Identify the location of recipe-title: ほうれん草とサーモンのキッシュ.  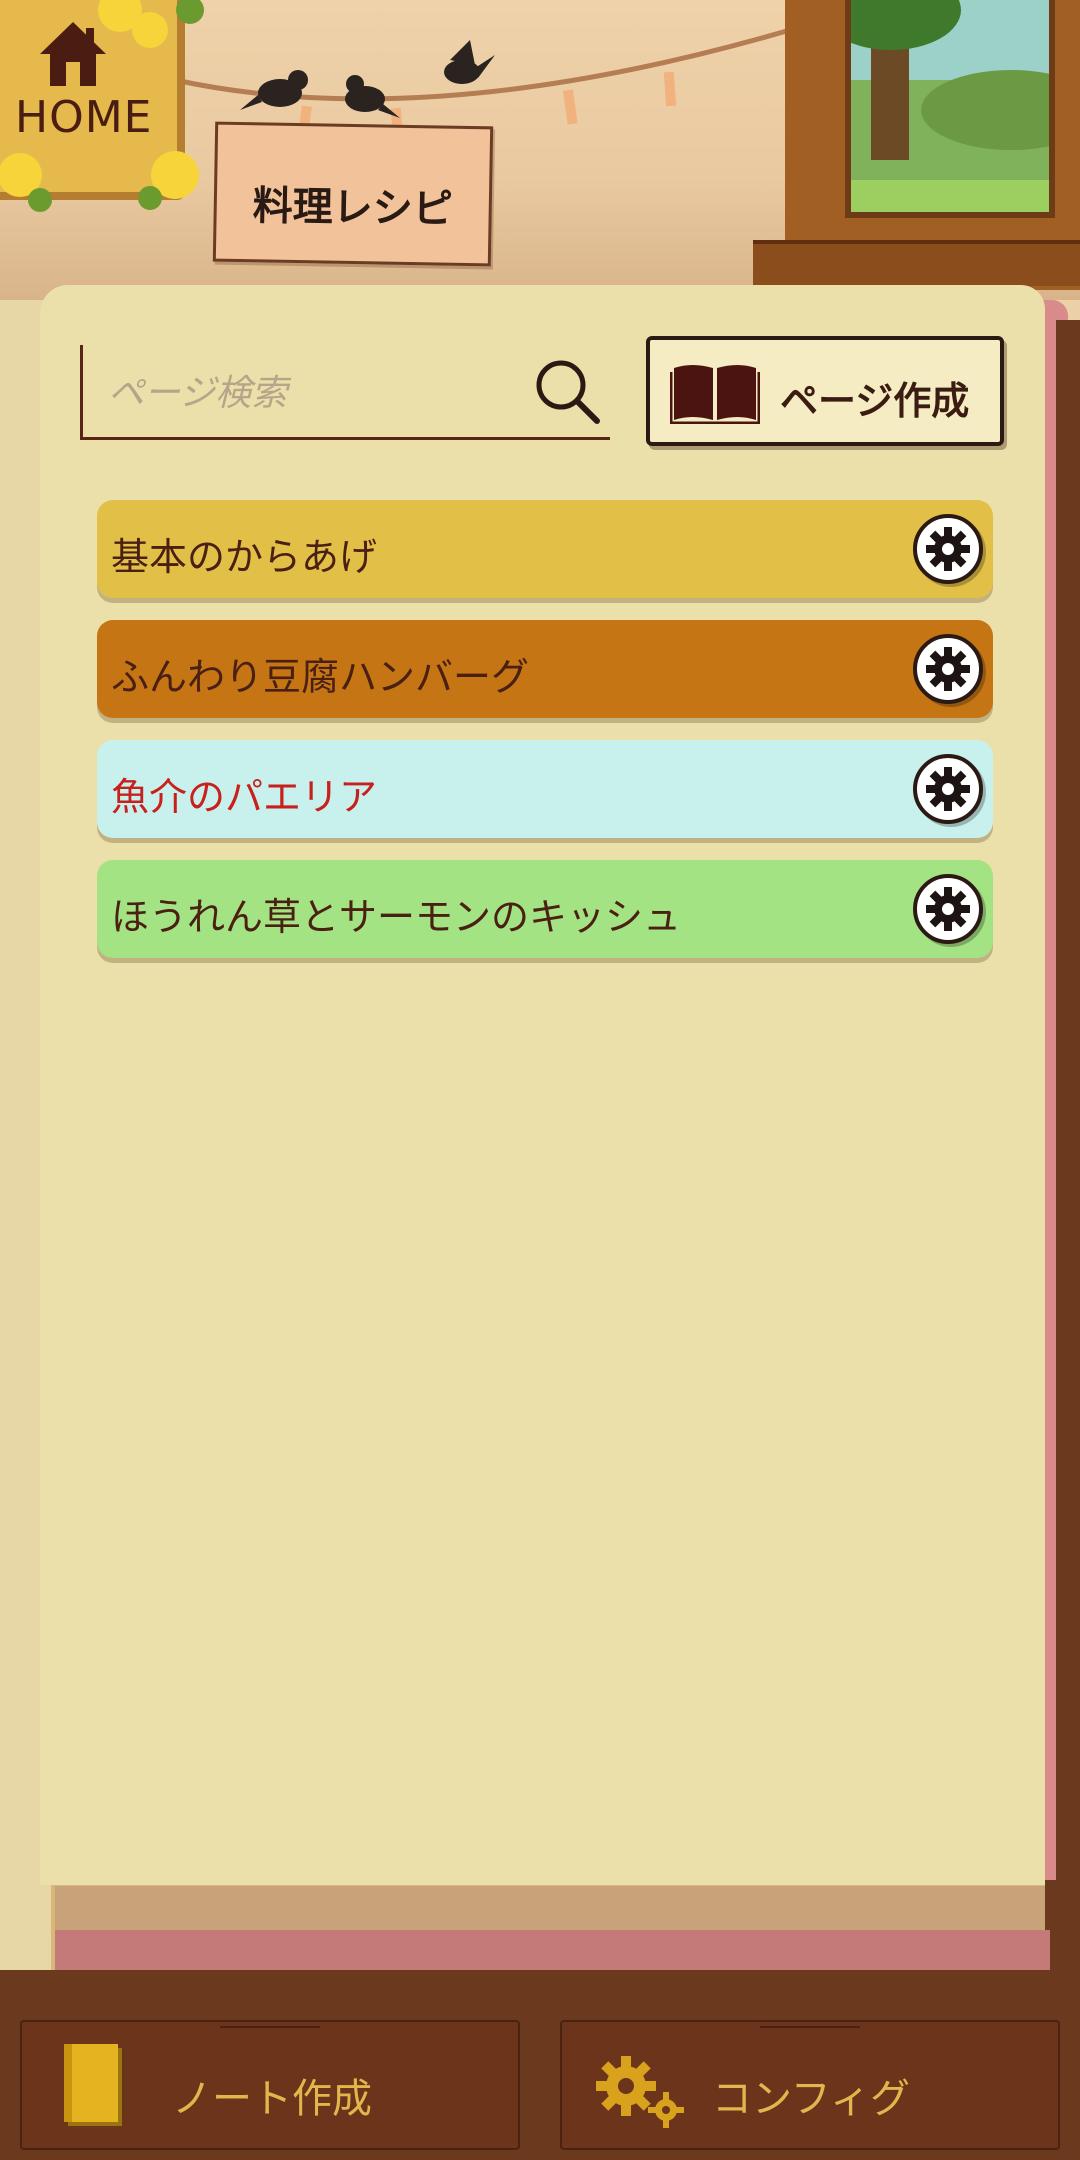
(396, 917).